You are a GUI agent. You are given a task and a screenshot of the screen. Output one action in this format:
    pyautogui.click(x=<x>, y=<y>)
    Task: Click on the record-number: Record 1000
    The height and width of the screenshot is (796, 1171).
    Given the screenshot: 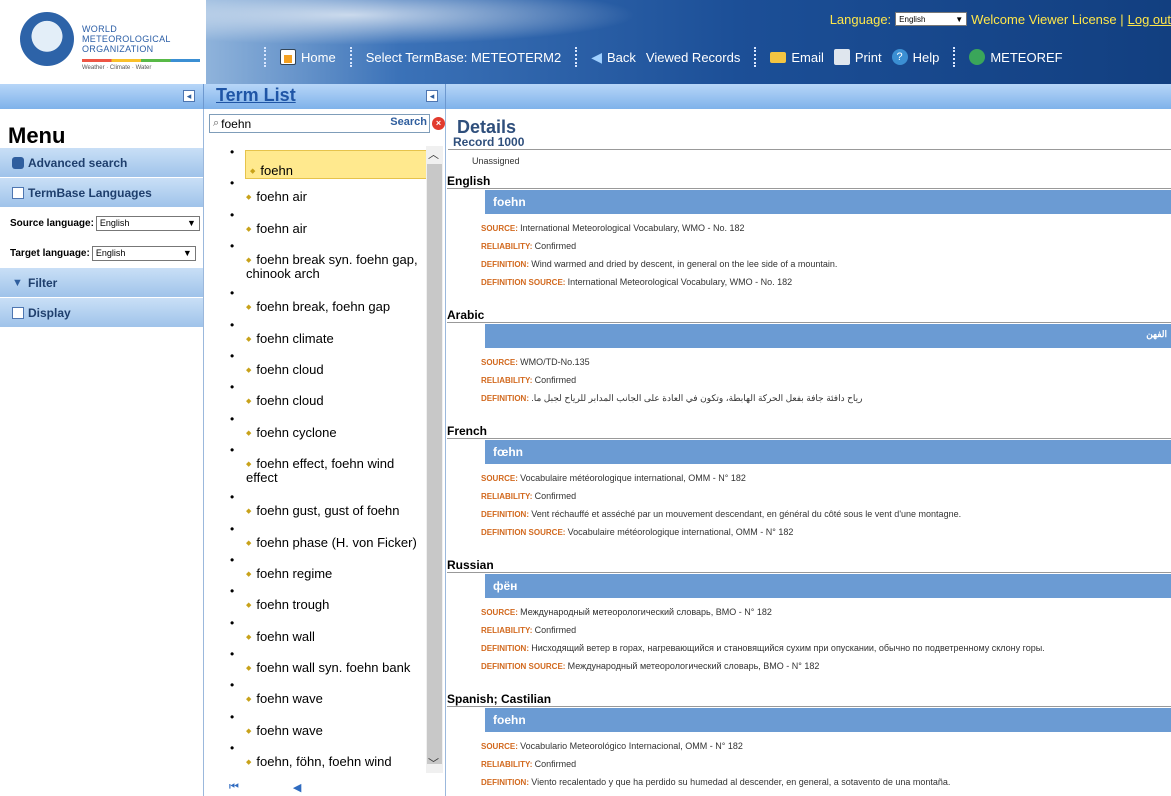 What is the action you would take?
    pyautogui.click(x=489, y=142)
    